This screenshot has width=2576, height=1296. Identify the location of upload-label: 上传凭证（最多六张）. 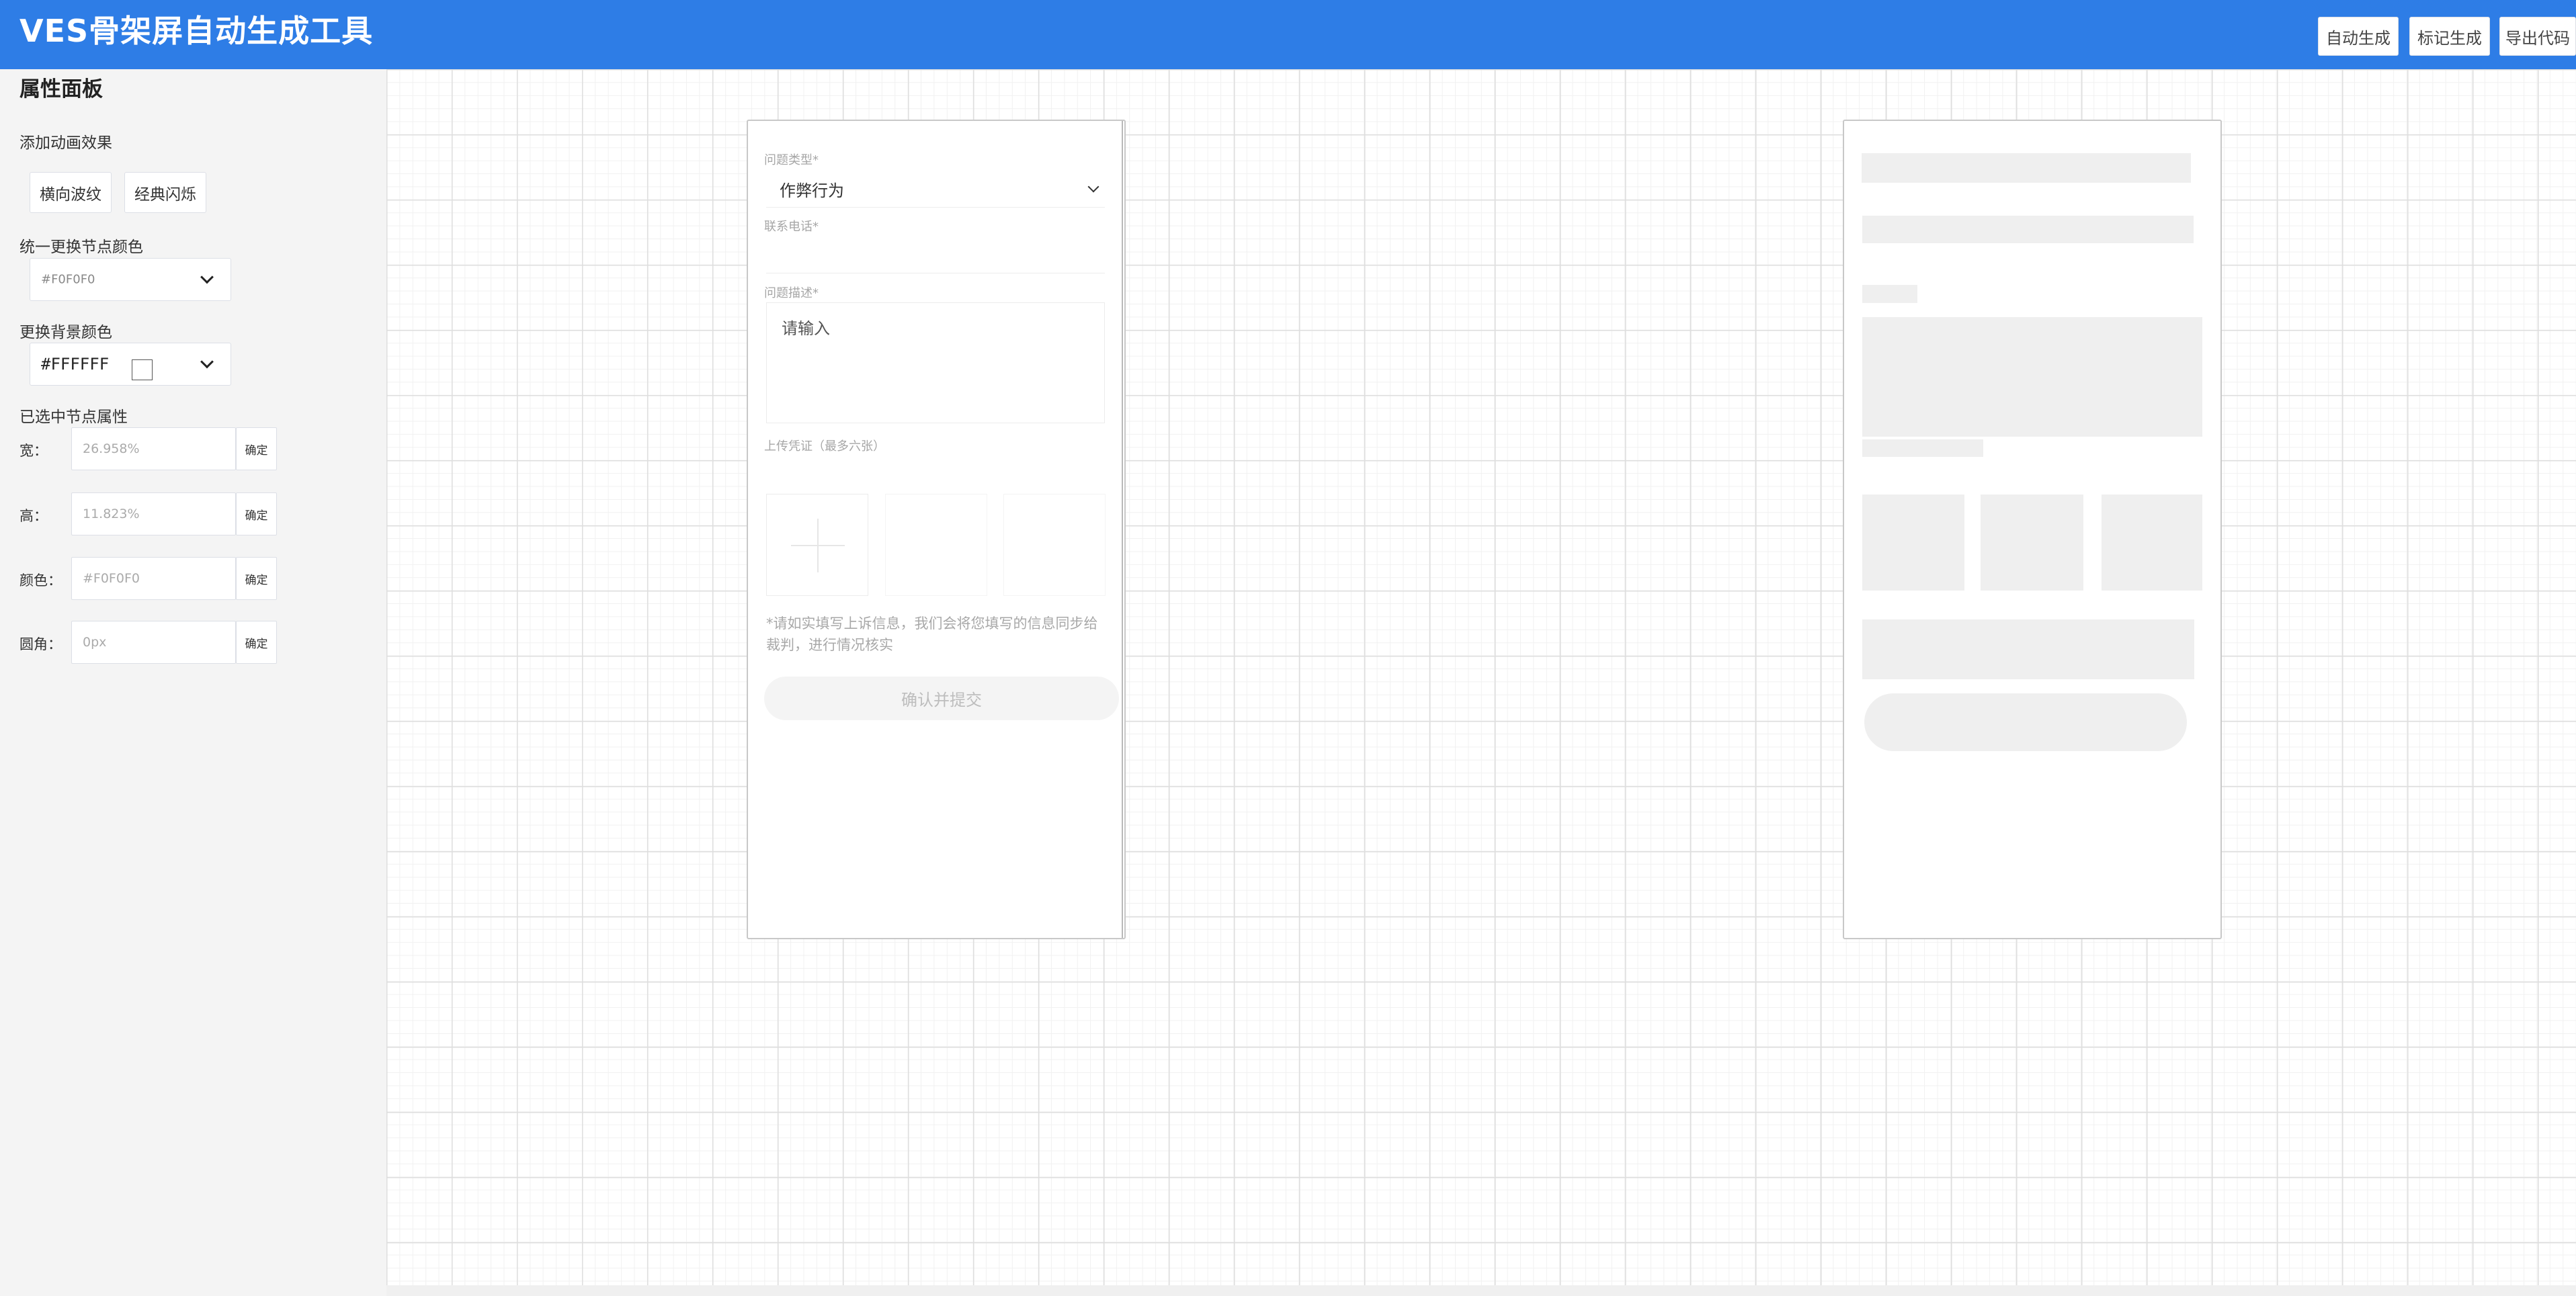
(824, 446).